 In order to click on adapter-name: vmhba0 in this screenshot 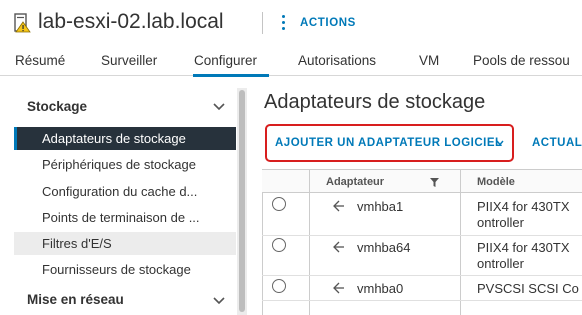, I will do `click(380, 288)`.